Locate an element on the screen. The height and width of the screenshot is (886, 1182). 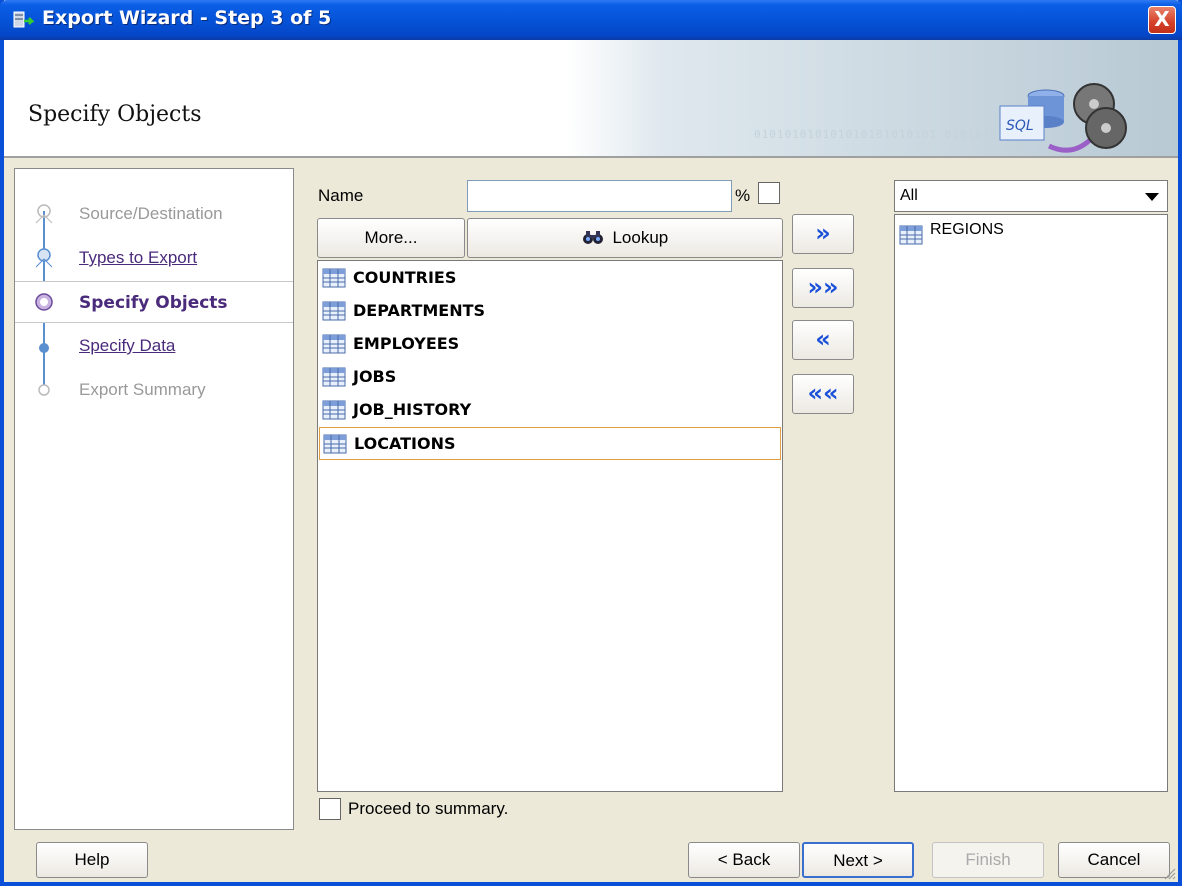
list-item: JOBS is located at coordinates (550, 377).